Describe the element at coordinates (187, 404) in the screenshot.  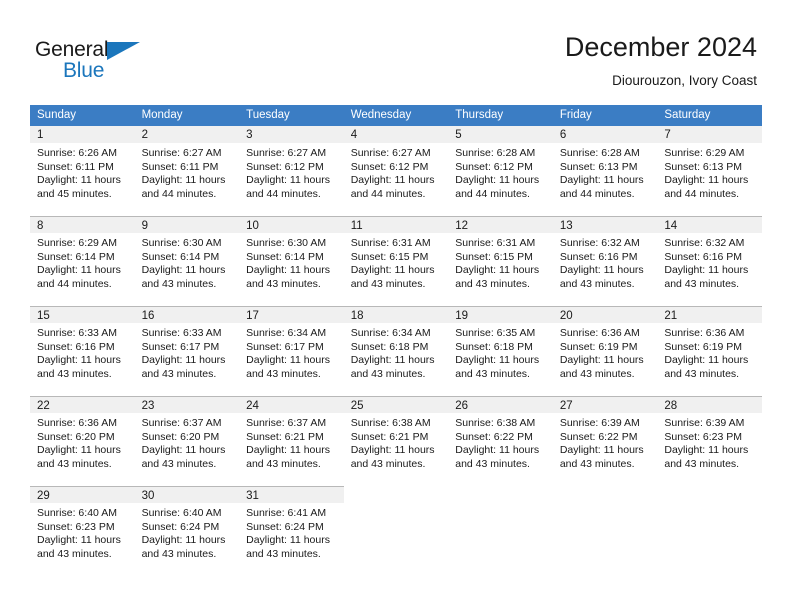
I see `day-number: 23` at that location.